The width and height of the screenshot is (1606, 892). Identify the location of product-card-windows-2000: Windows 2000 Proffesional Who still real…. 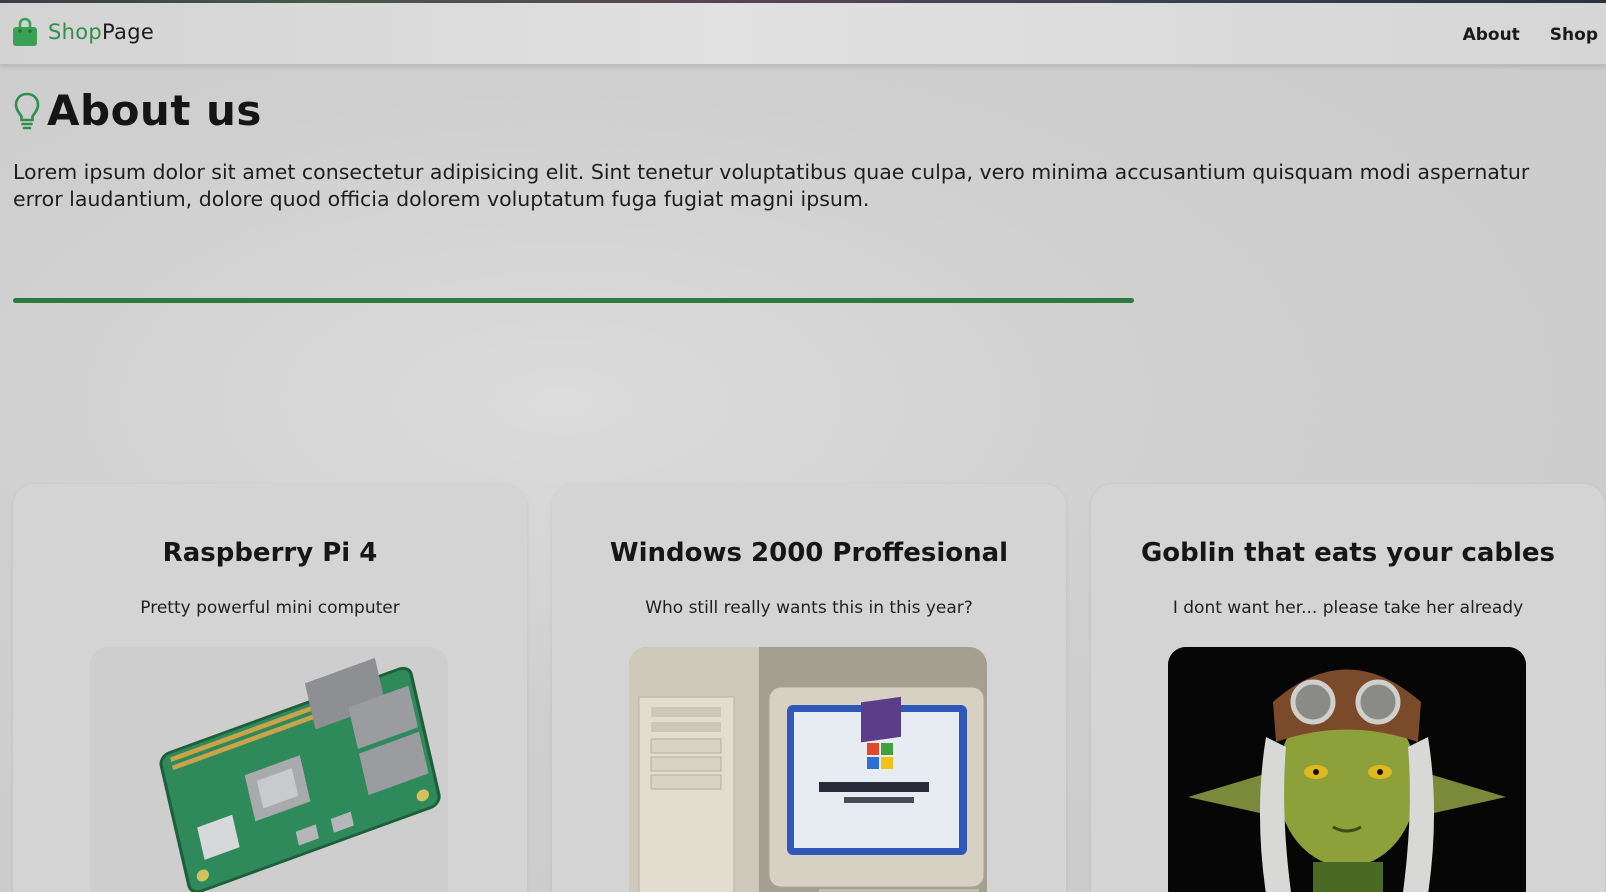
(809, 688).